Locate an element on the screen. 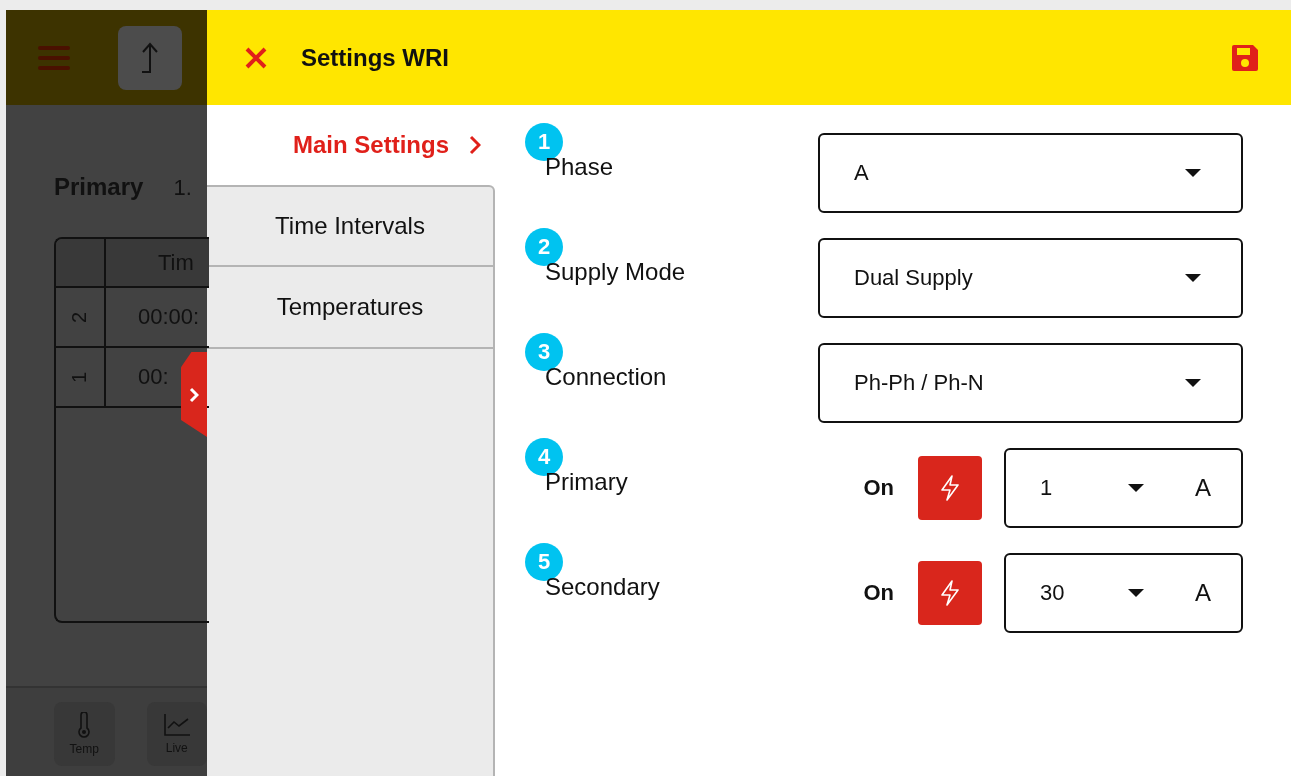 This screenshot has width=1291, height=776. dropdown: 1 A is located at coordinates (1123, 488).